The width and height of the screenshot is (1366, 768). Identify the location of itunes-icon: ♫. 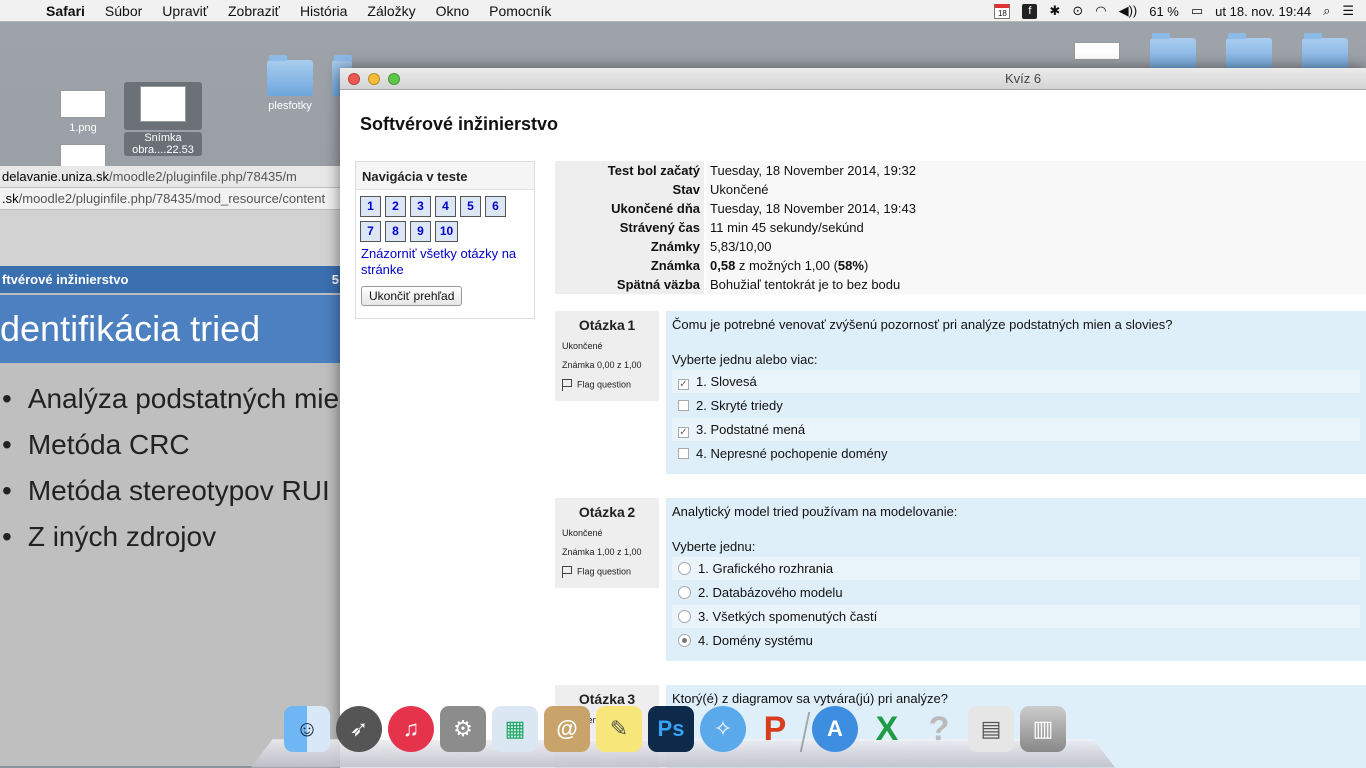
(411, 729).